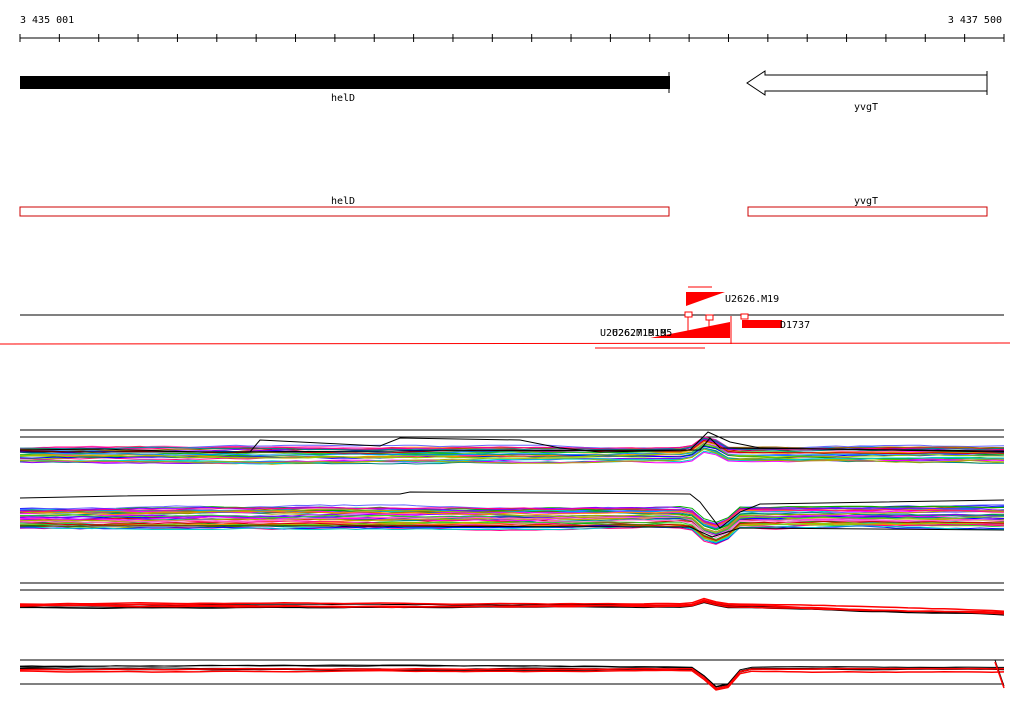 This screenshot has width=1024, height=714. I want to click on feature-right-label: D1737, so click(795, 325).